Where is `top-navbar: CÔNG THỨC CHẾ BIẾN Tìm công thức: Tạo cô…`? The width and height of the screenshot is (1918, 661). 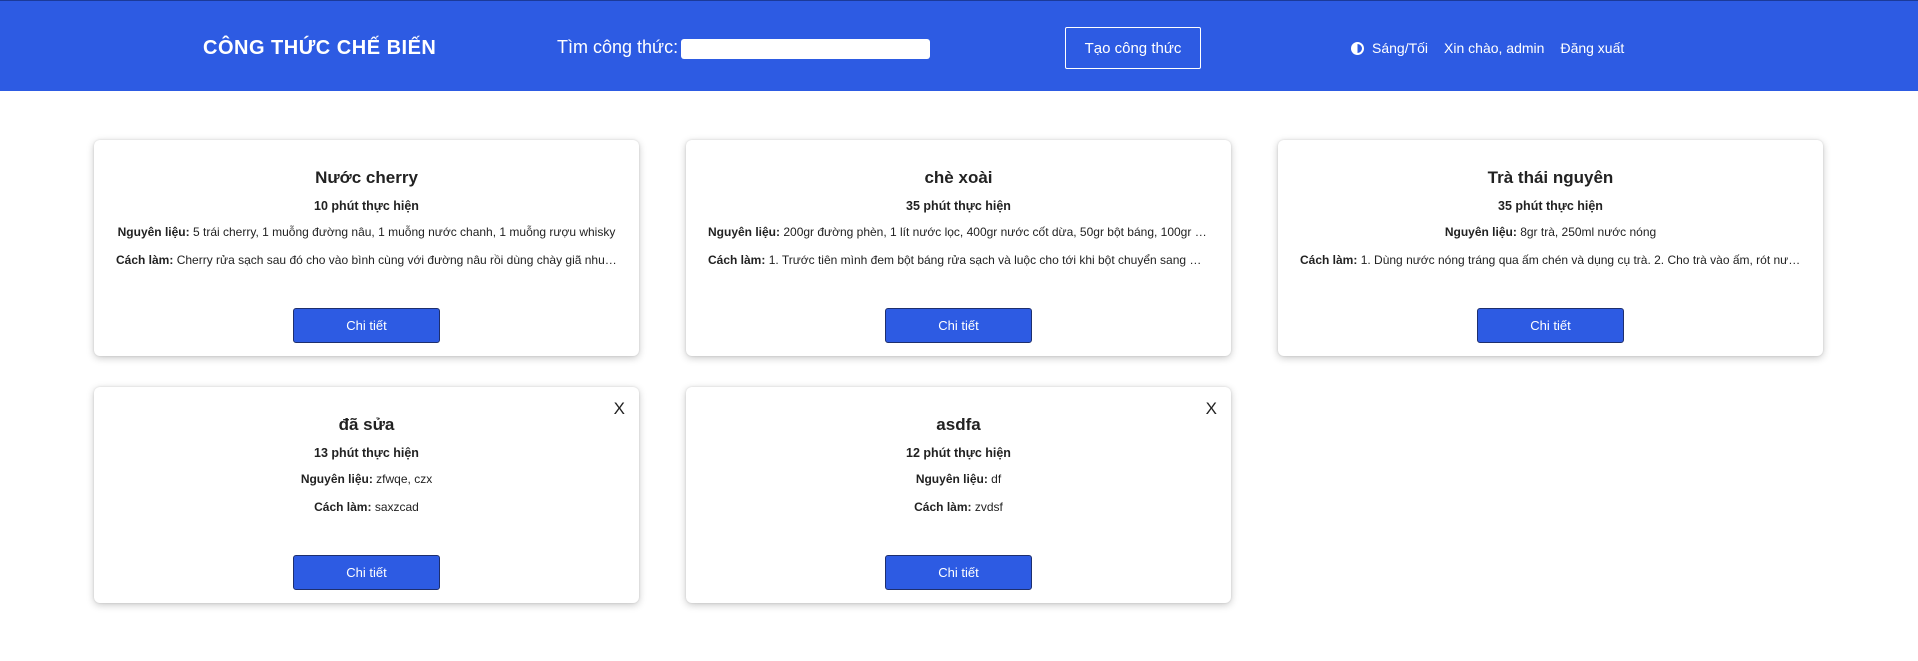
top-navbar: CÔNG THỨC CHẾ BIẾN Tìm công thức: Tạo cô… is located at coordinates (959, 45).